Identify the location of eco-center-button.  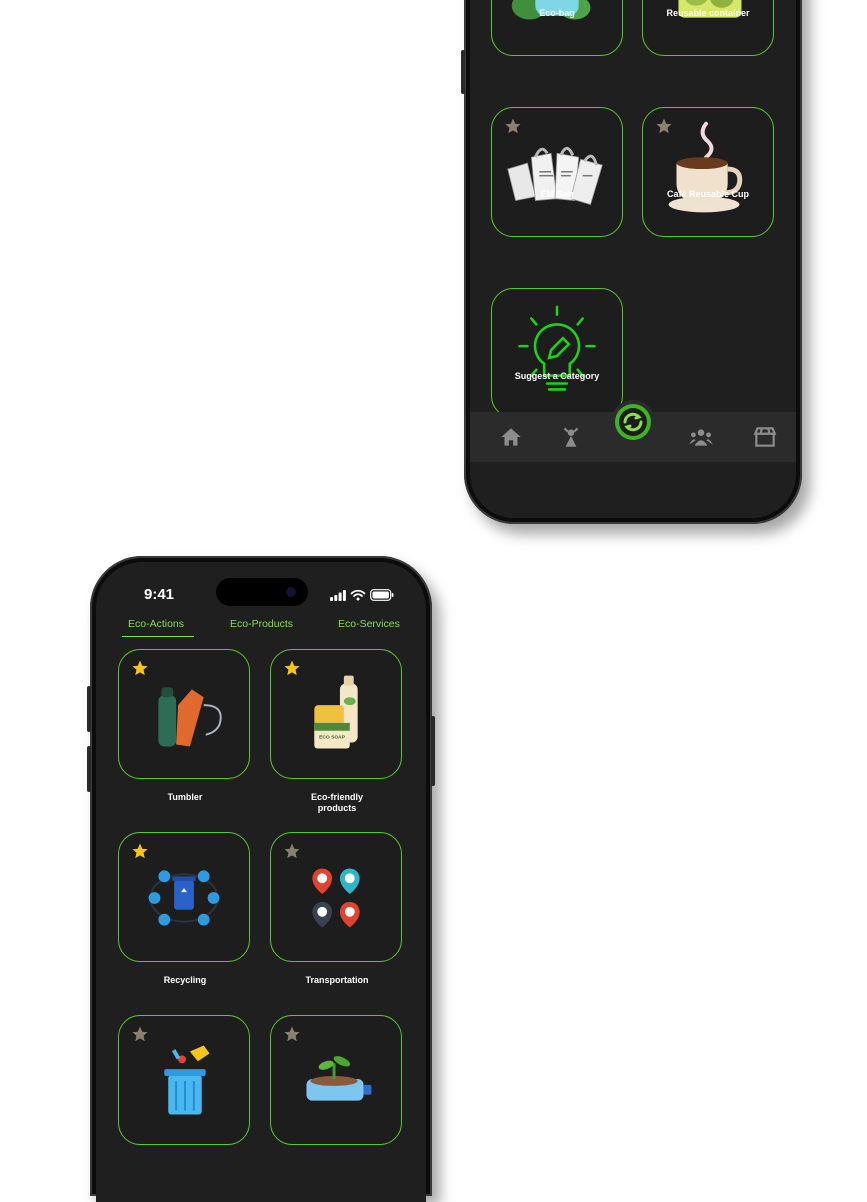
(633, 422).